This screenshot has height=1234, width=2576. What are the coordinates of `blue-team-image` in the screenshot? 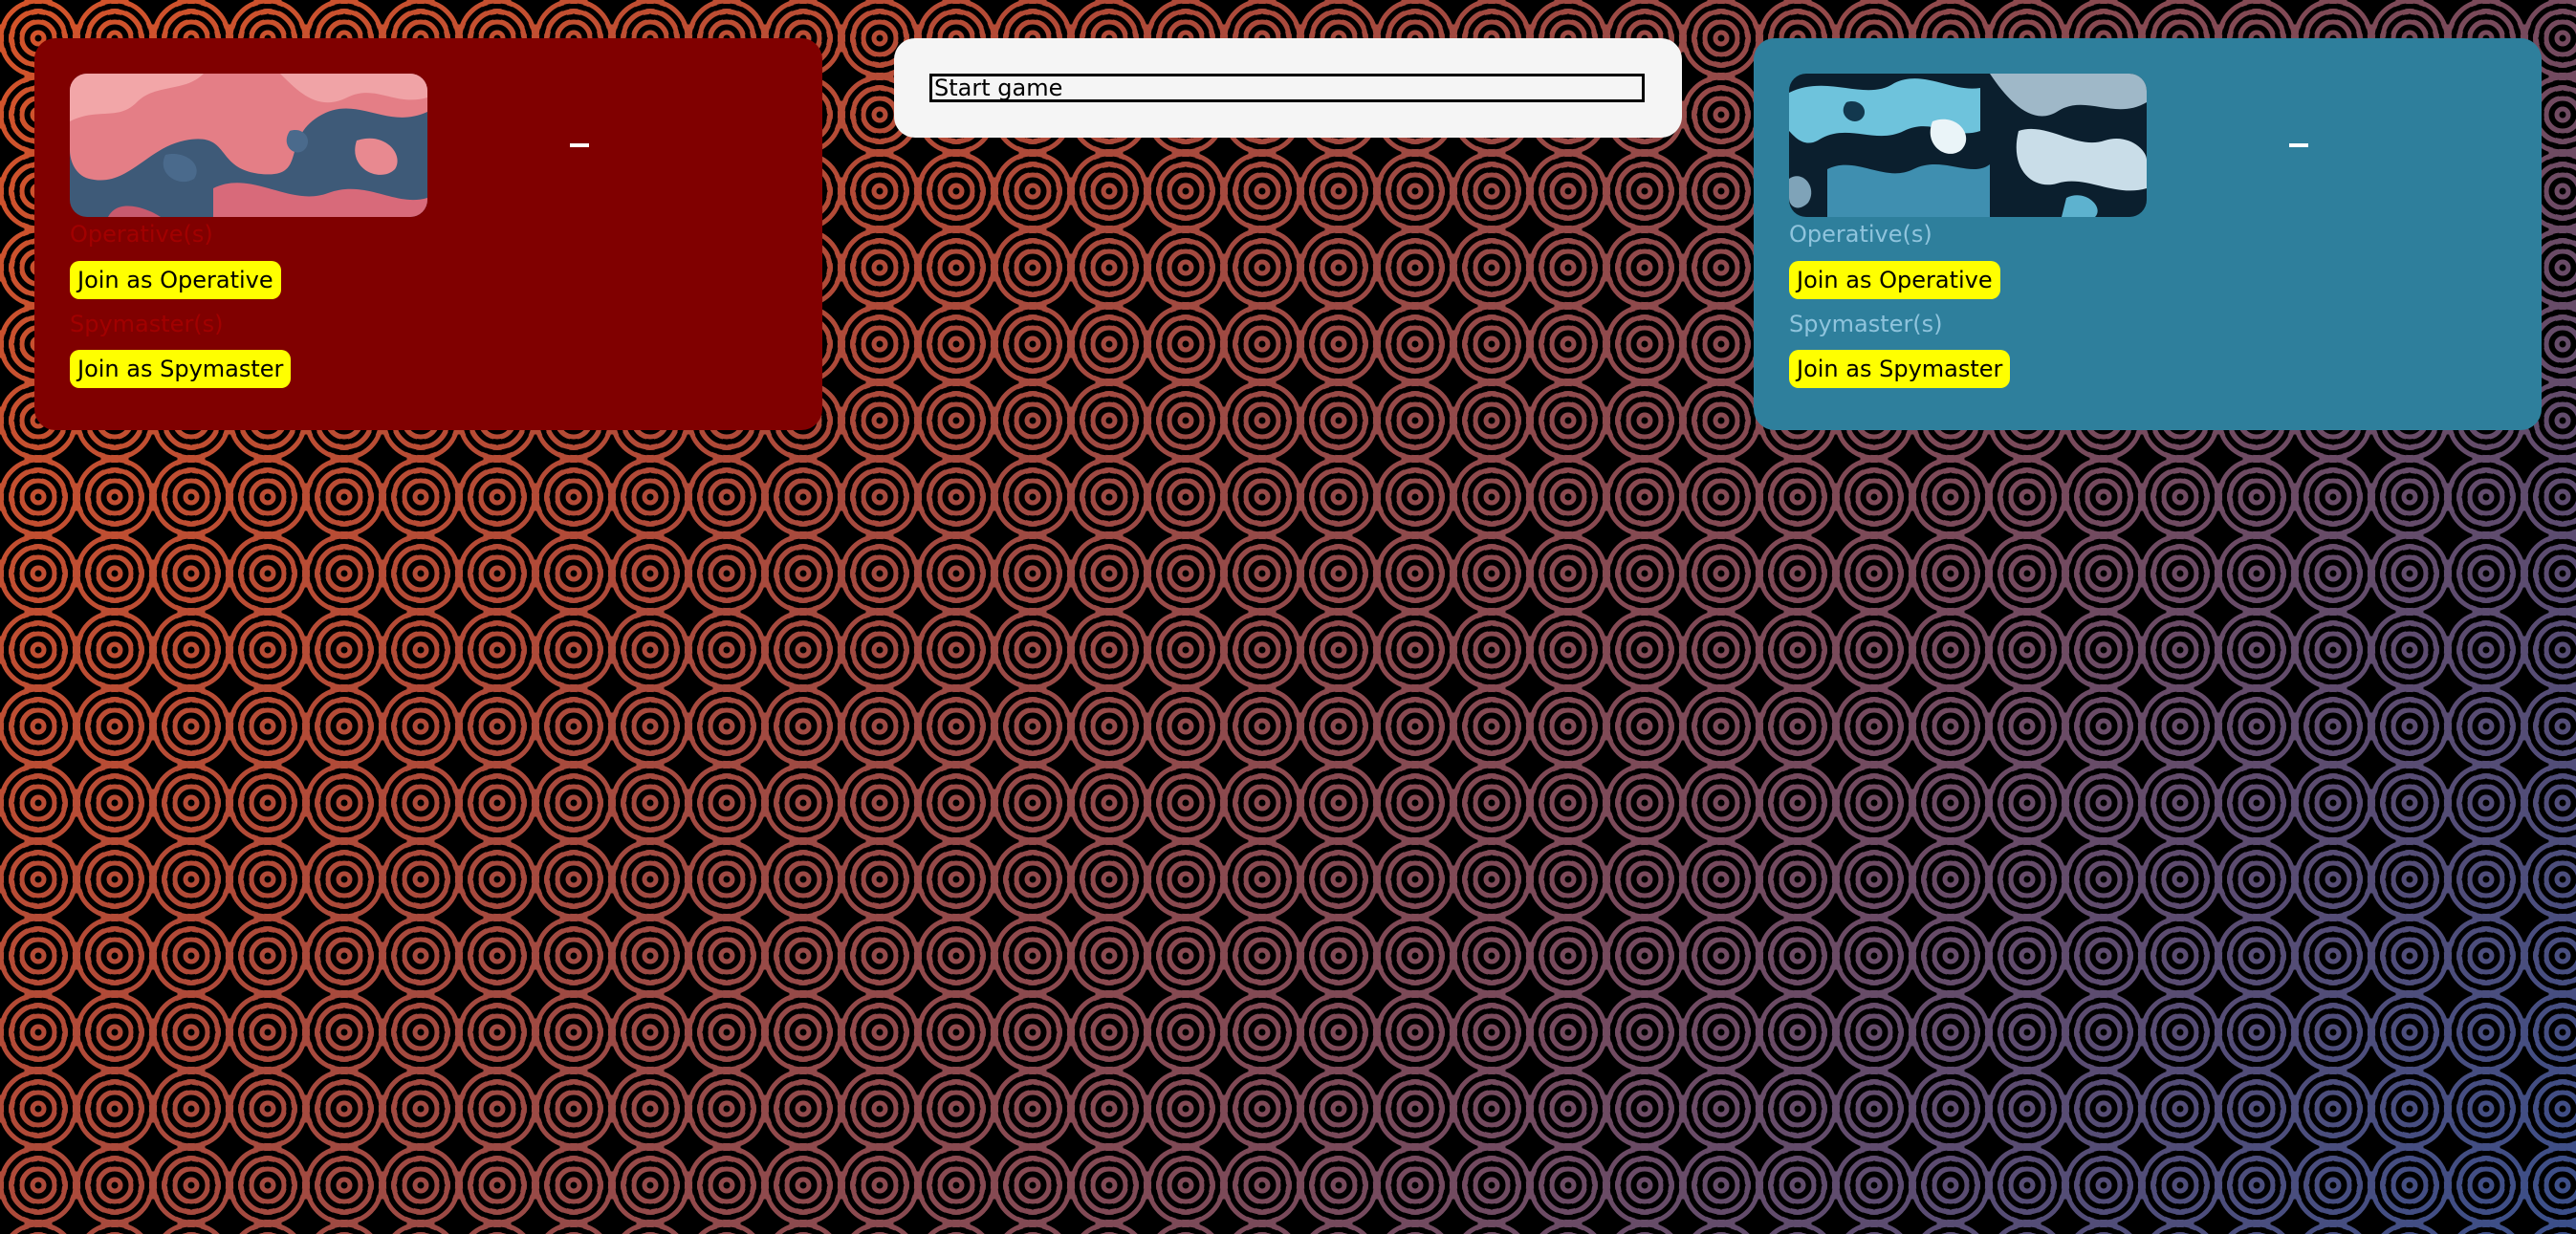 It's located at (1968, 145).